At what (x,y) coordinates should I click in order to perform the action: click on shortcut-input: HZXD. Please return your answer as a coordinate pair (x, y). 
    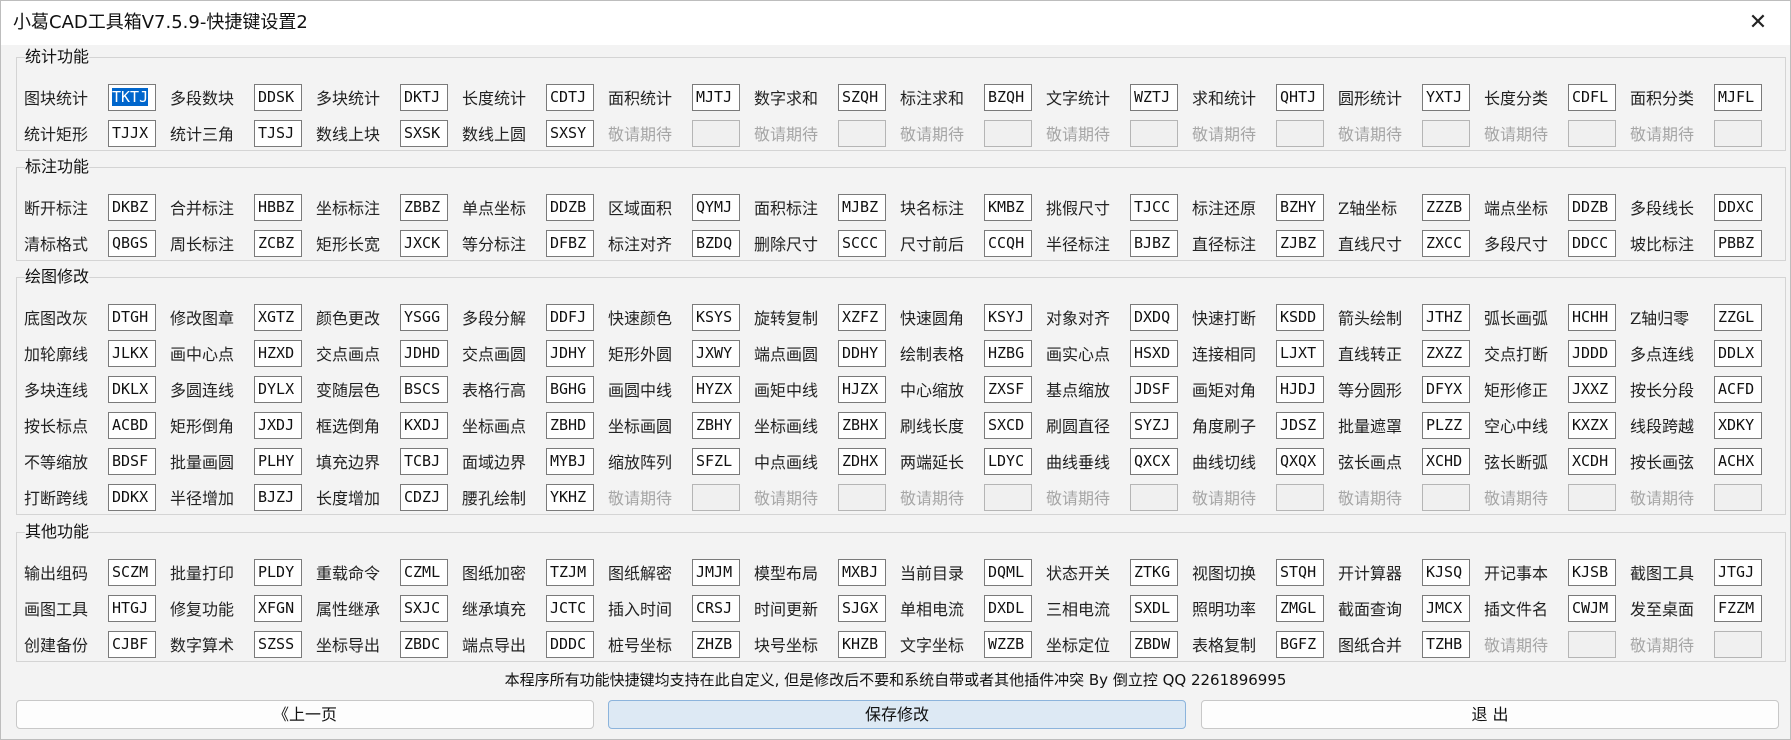
    Looking at the image, I should click on (278, 353).